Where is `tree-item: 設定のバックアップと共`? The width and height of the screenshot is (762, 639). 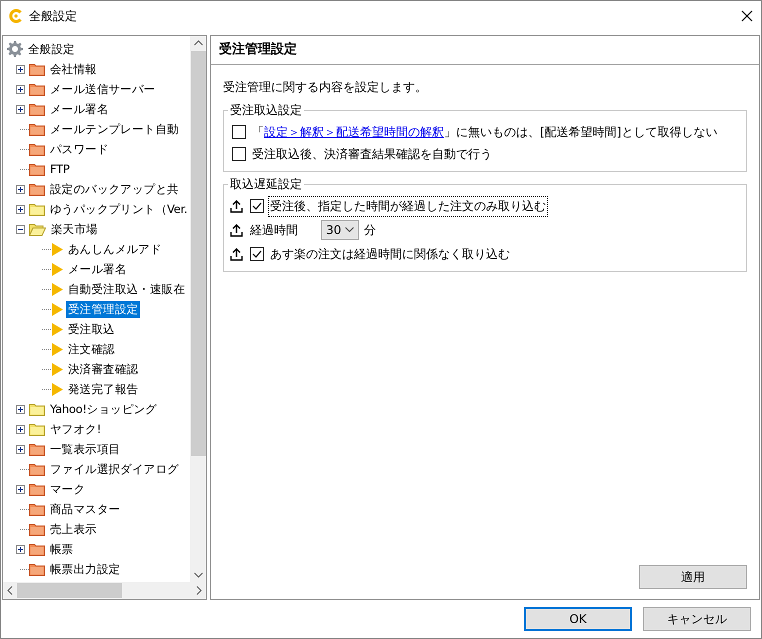
tree-item: 設定のバックアップと共 is located at coordinates (114, 189).